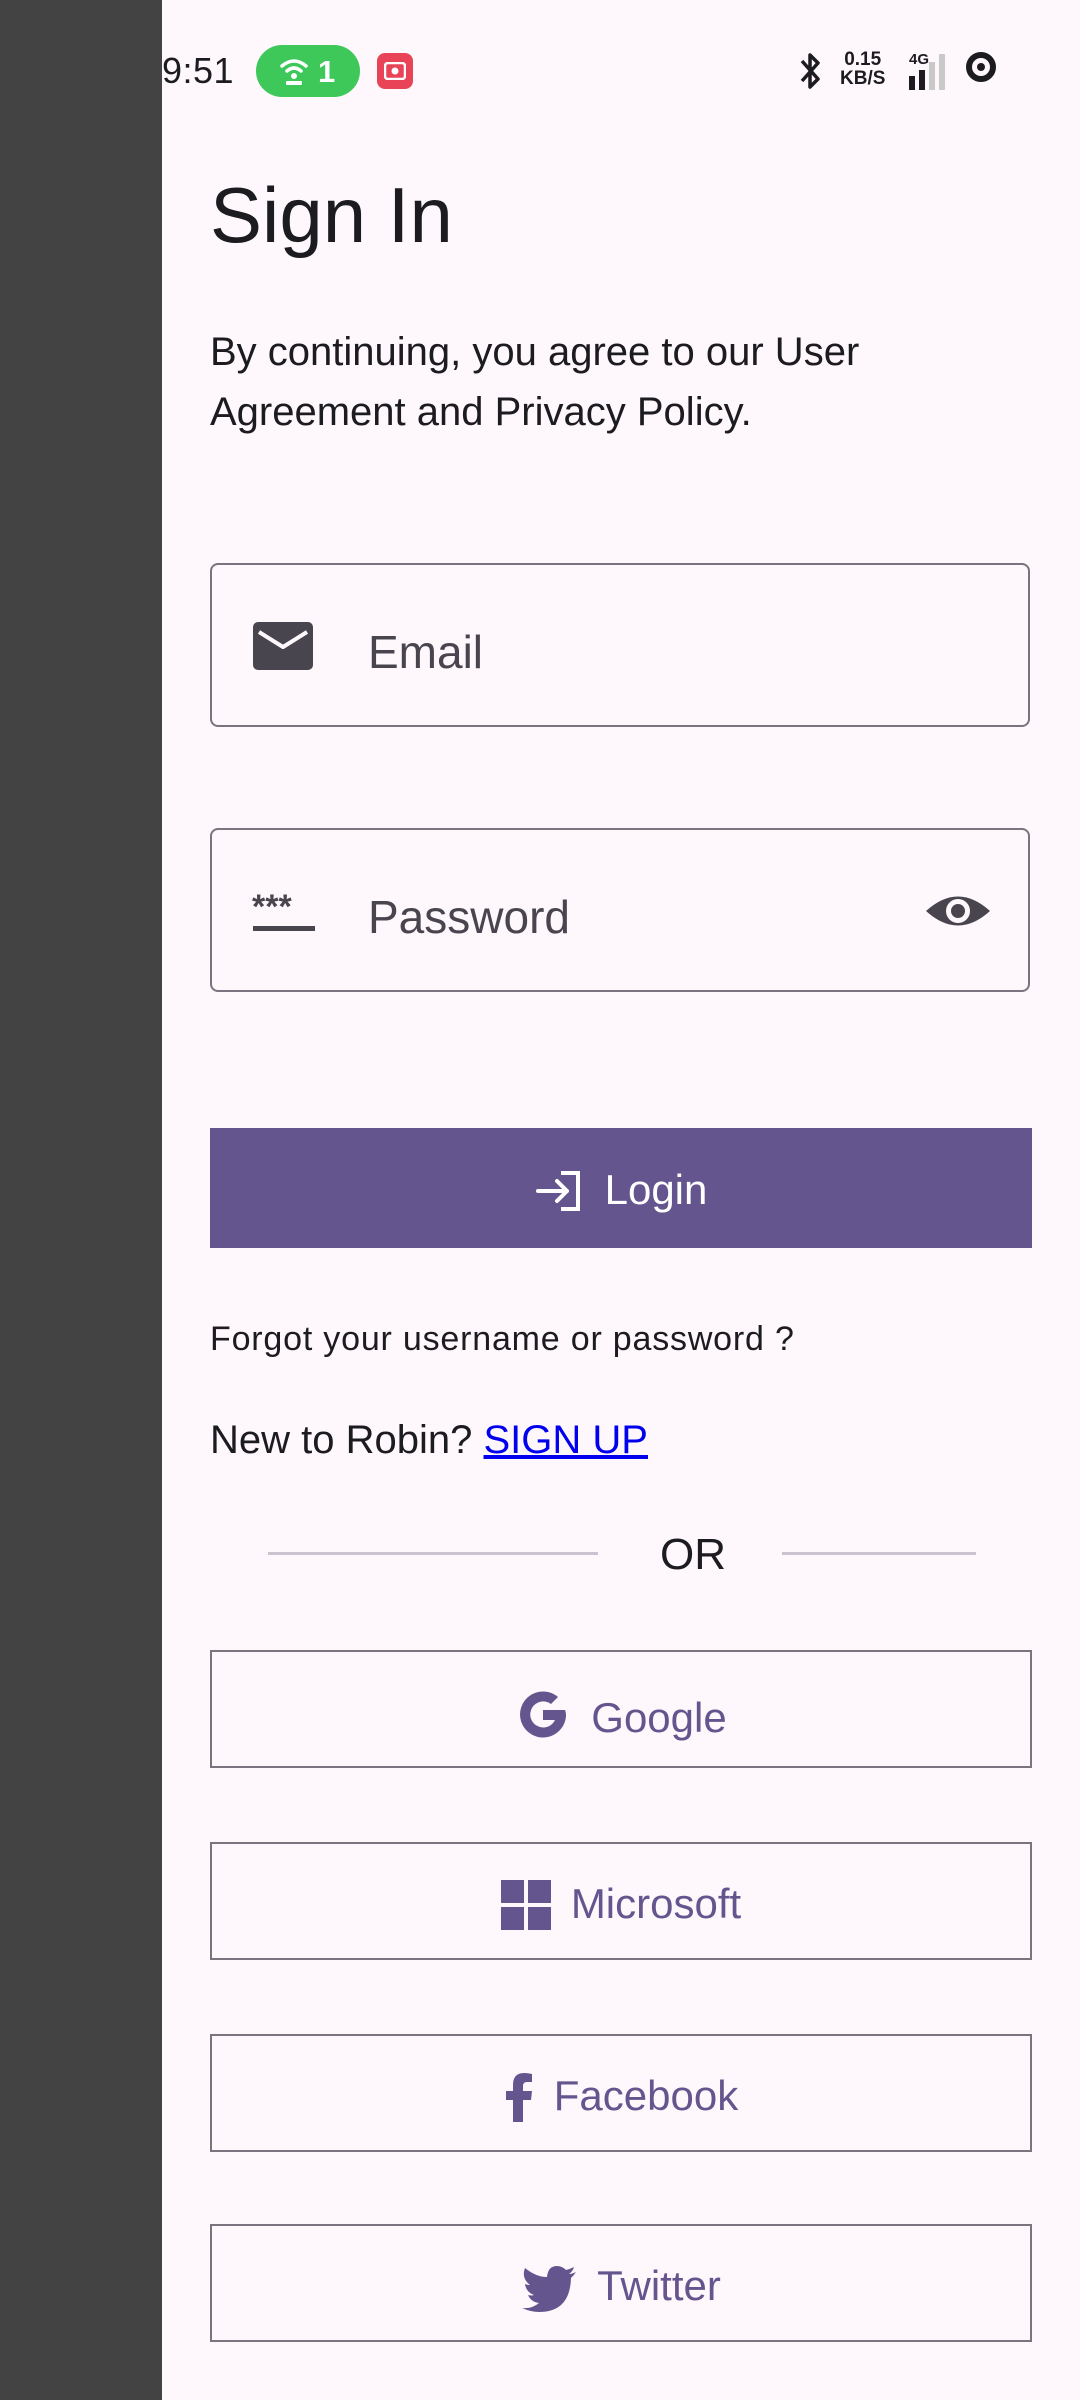  Describe the element at coordinates (879, 1553) in the screenshot. I see `divider-line-right` at that location.